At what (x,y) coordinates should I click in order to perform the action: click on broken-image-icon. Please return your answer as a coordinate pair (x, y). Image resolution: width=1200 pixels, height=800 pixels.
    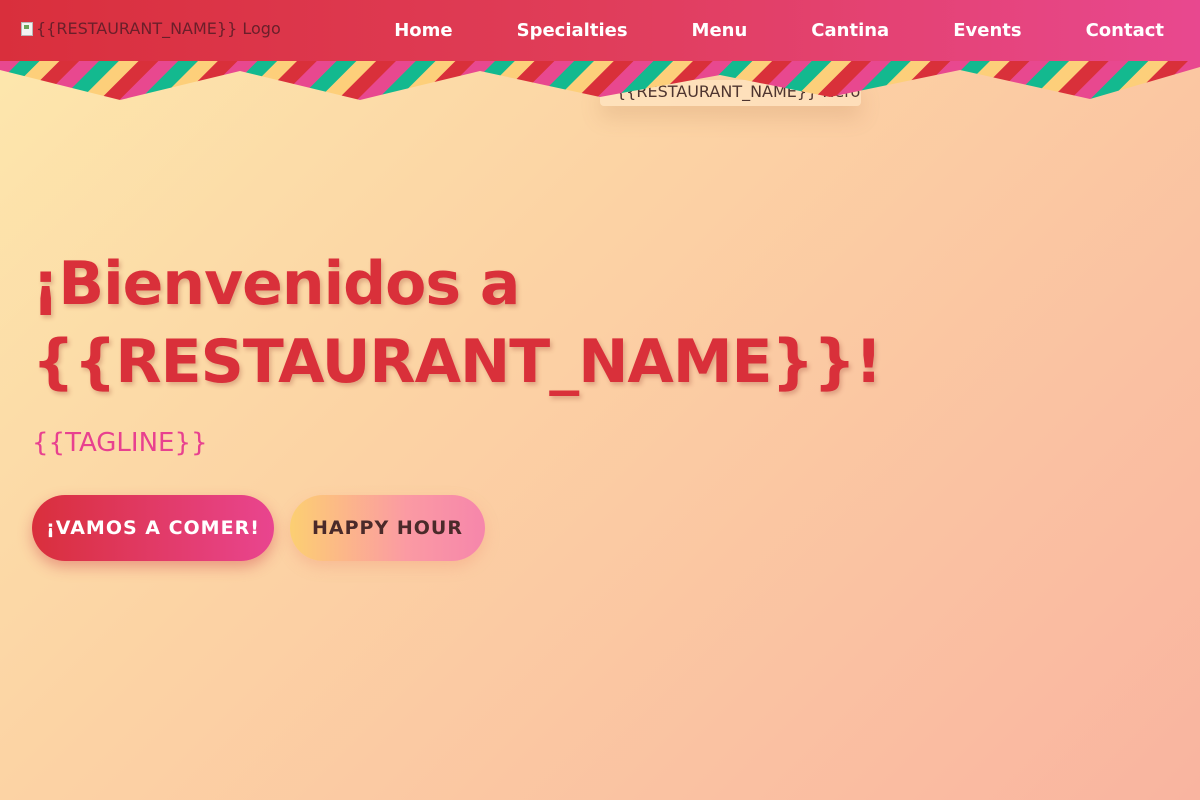
    Looking at the image, I should click on (27, 29).